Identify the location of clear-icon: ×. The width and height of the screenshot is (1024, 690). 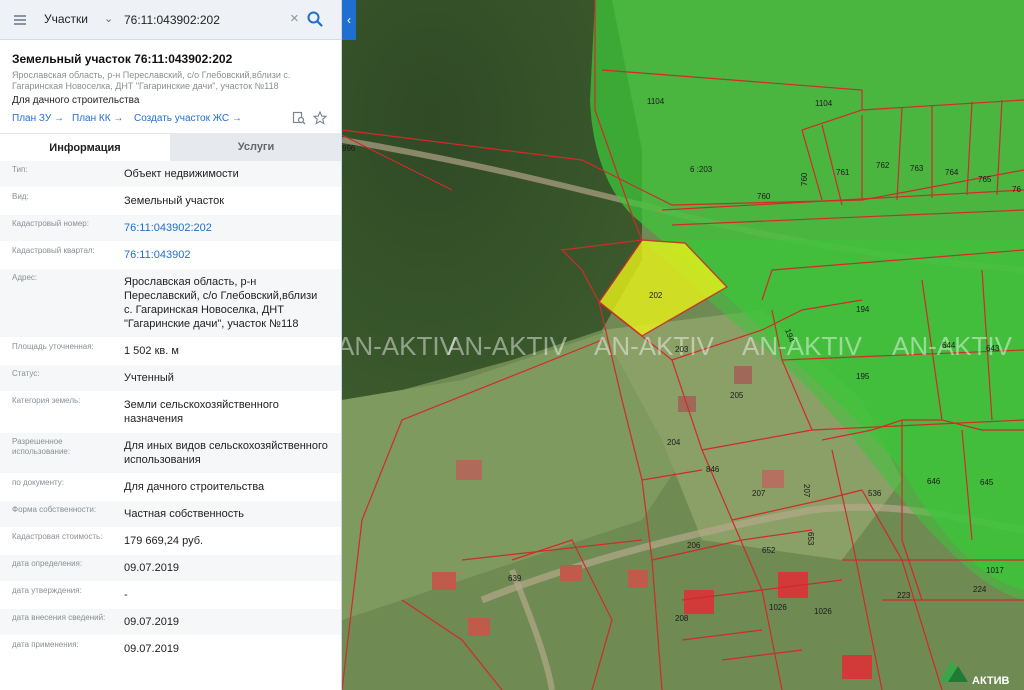
(294, 19).